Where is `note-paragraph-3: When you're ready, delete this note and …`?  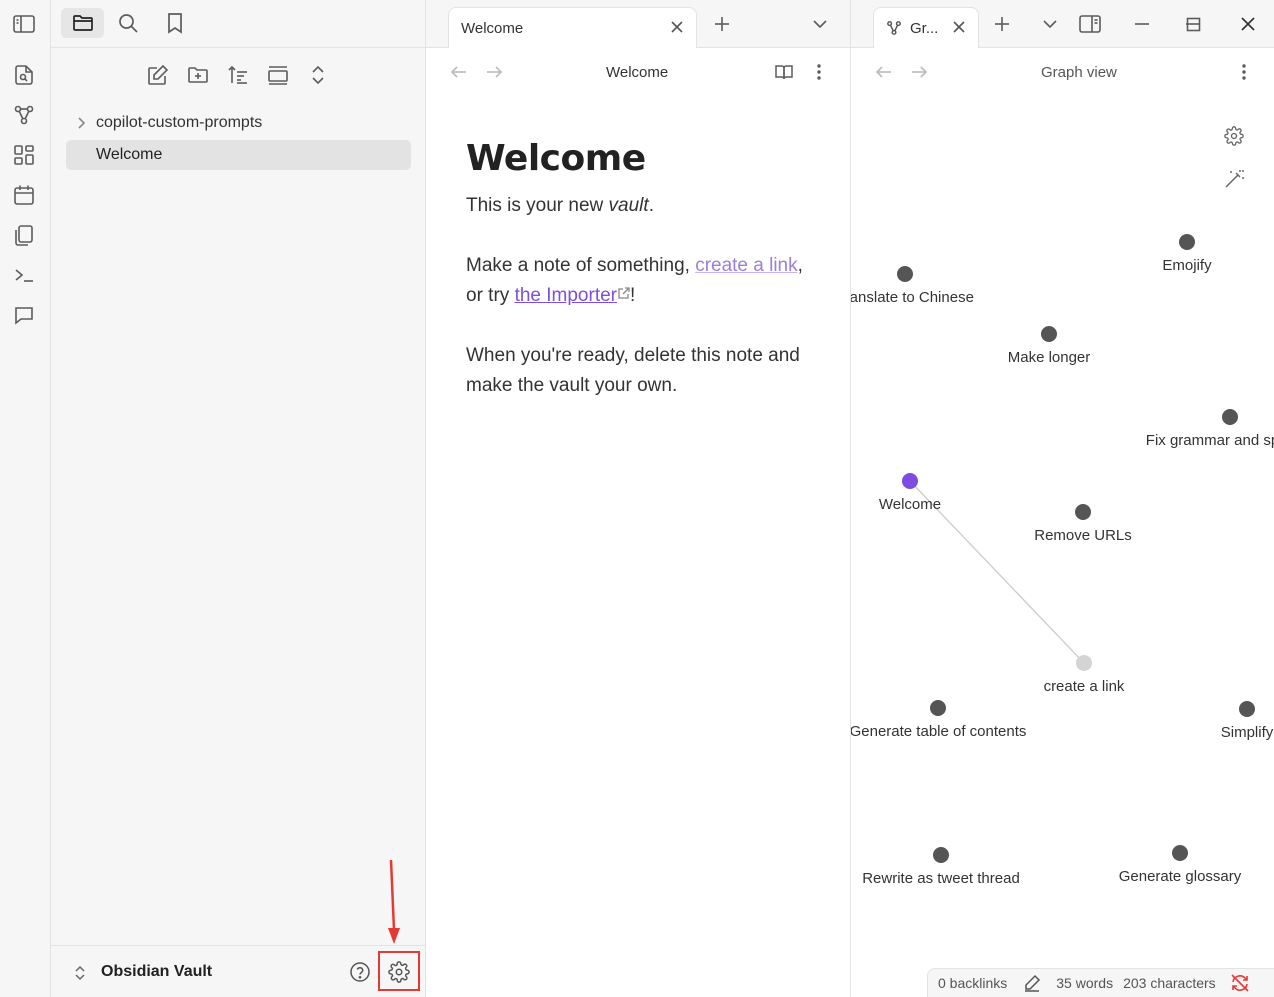
note-paragraph-3: When you're ready, delete this note and … is located at coordinates (633, 370).